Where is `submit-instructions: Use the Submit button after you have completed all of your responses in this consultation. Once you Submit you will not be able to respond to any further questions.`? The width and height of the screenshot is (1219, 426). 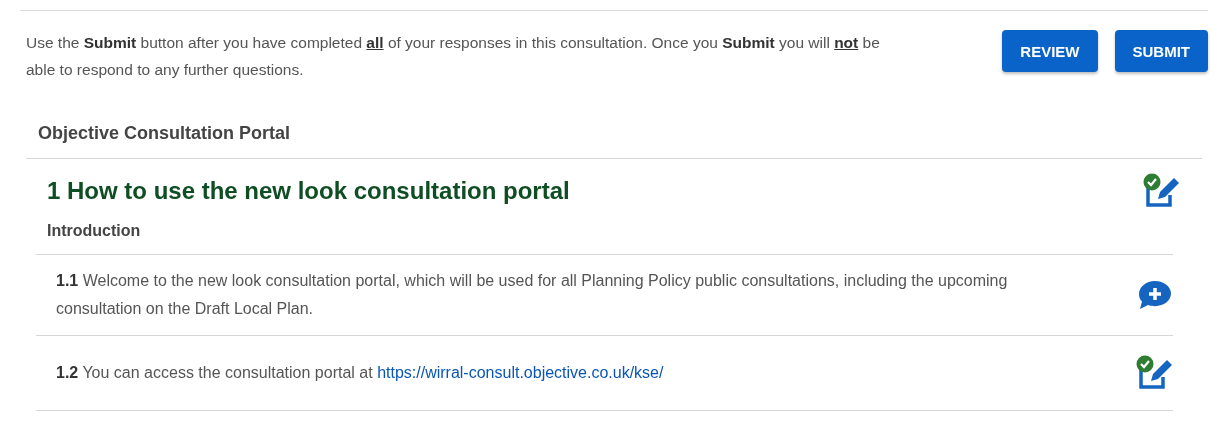
submit-instructions: Use the Submit button after you have completed all of your responses in this consultation. Once you Submit you will not be able to respond to any further questions. is located at coordinates (453, 56).